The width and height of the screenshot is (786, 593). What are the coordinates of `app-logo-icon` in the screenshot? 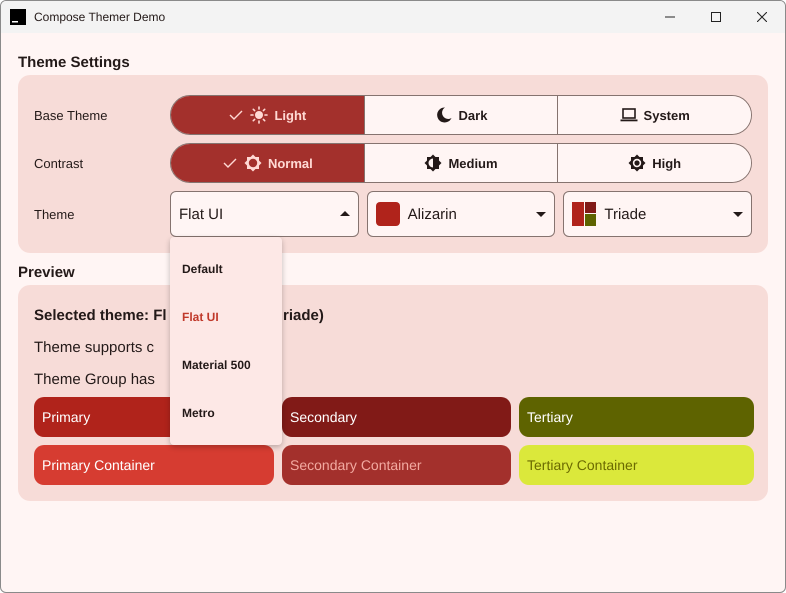 It's located at (18, 17).